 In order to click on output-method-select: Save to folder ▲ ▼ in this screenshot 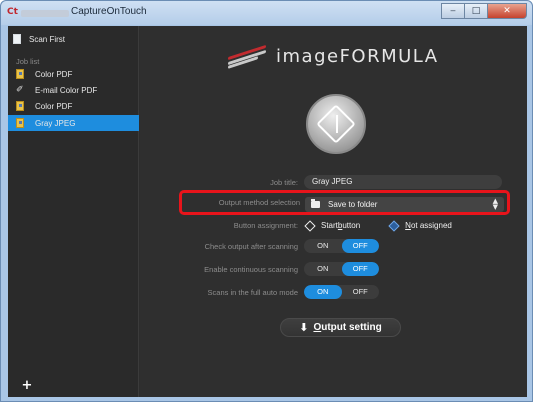, I will do `click(404, 204)`.